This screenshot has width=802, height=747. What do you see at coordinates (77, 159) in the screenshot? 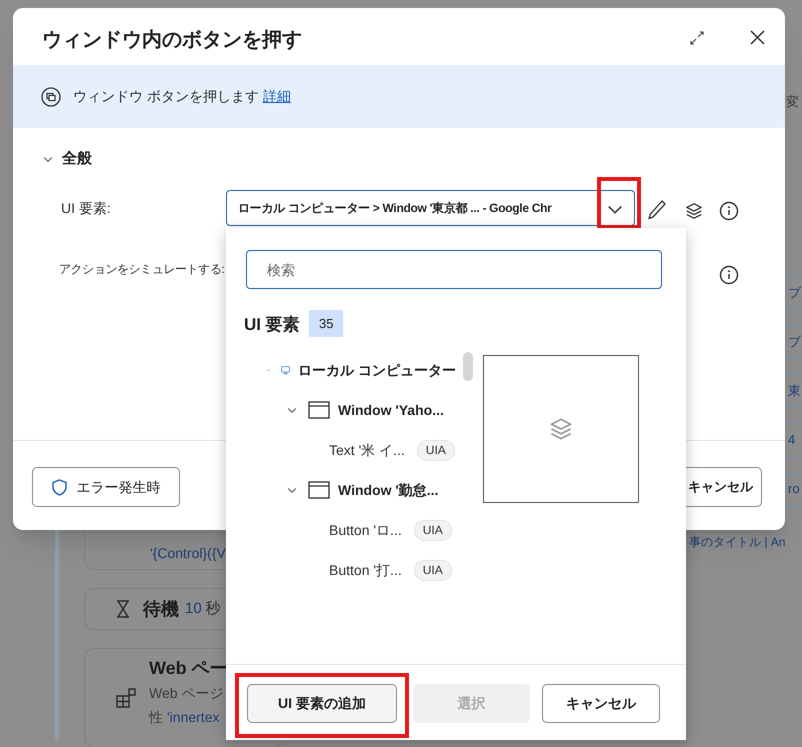
I see `section-heading: 全般` at bounding box center [77, 159].